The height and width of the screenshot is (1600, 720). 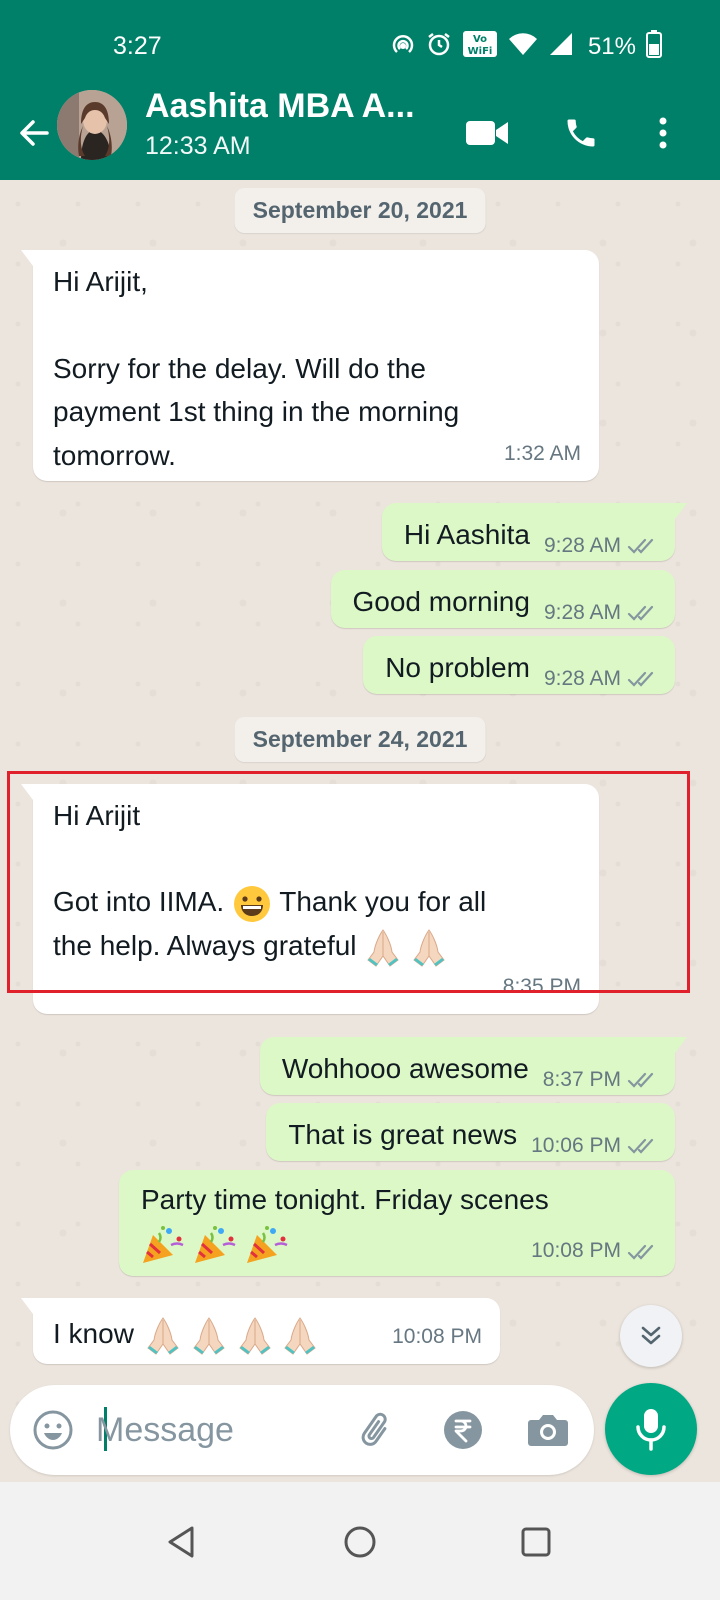 I want to click on message-bubble-outgoing: No problem 9:28 AM, so click(x=519, y=665).